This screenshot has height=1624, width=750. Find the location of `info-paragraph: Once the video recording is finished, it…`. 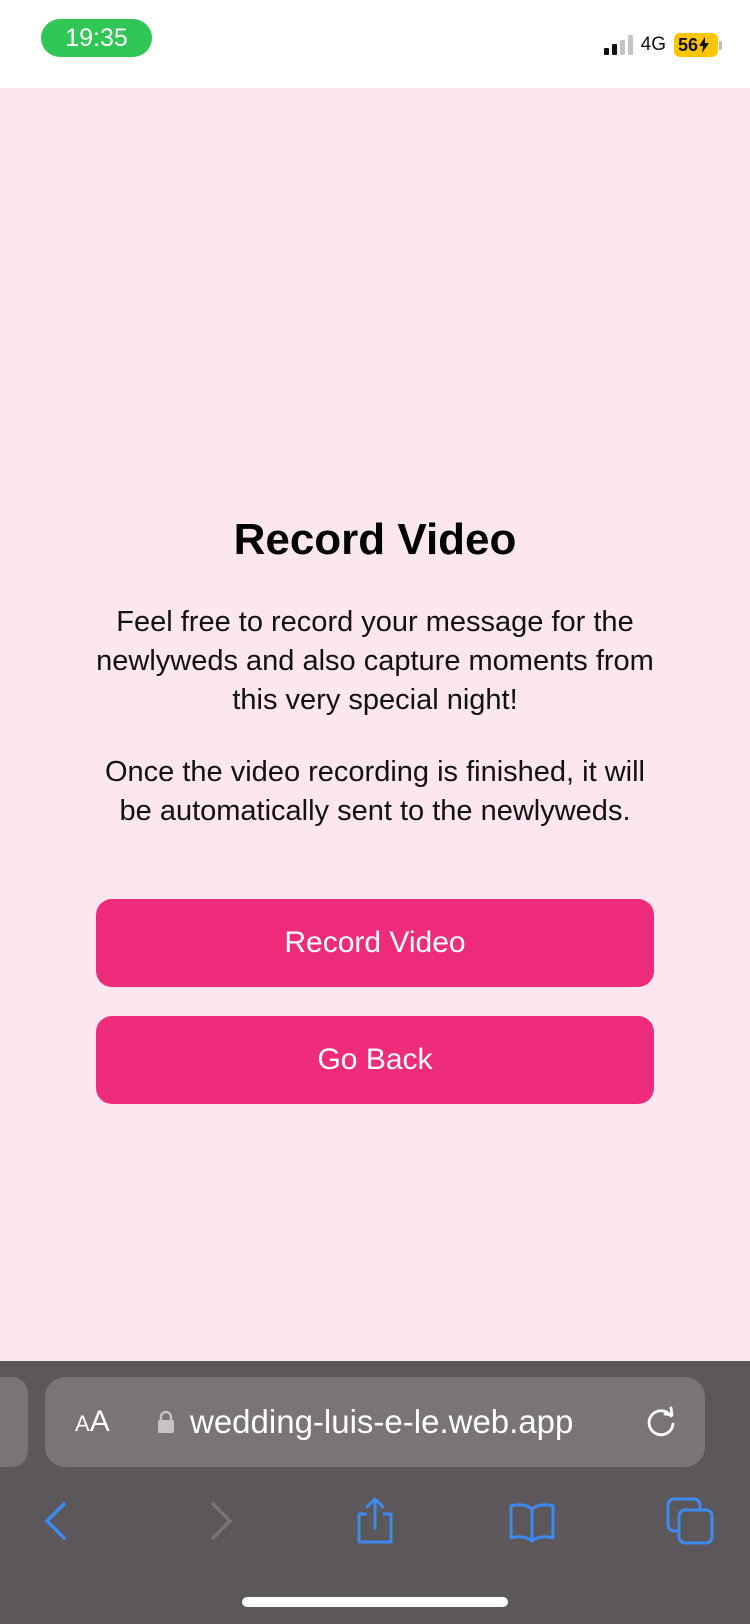

info-paragraph: Once the video recording is finished, it… is located at coordinates (375, 791).